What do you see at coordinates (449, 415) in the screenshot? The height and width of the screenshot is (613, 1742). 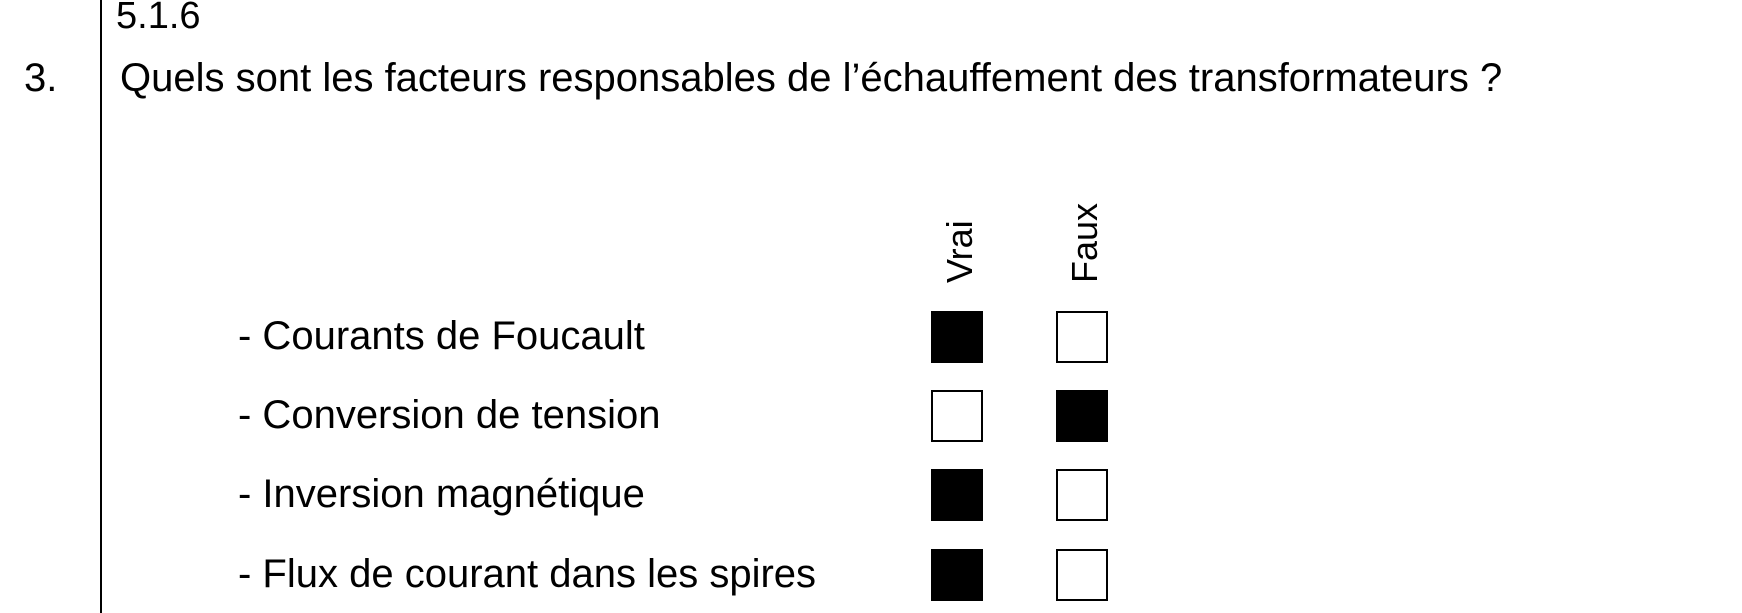 I see `item-label-conversion-de-tension: - Conversion de tension` at bounding box center [449, 415].